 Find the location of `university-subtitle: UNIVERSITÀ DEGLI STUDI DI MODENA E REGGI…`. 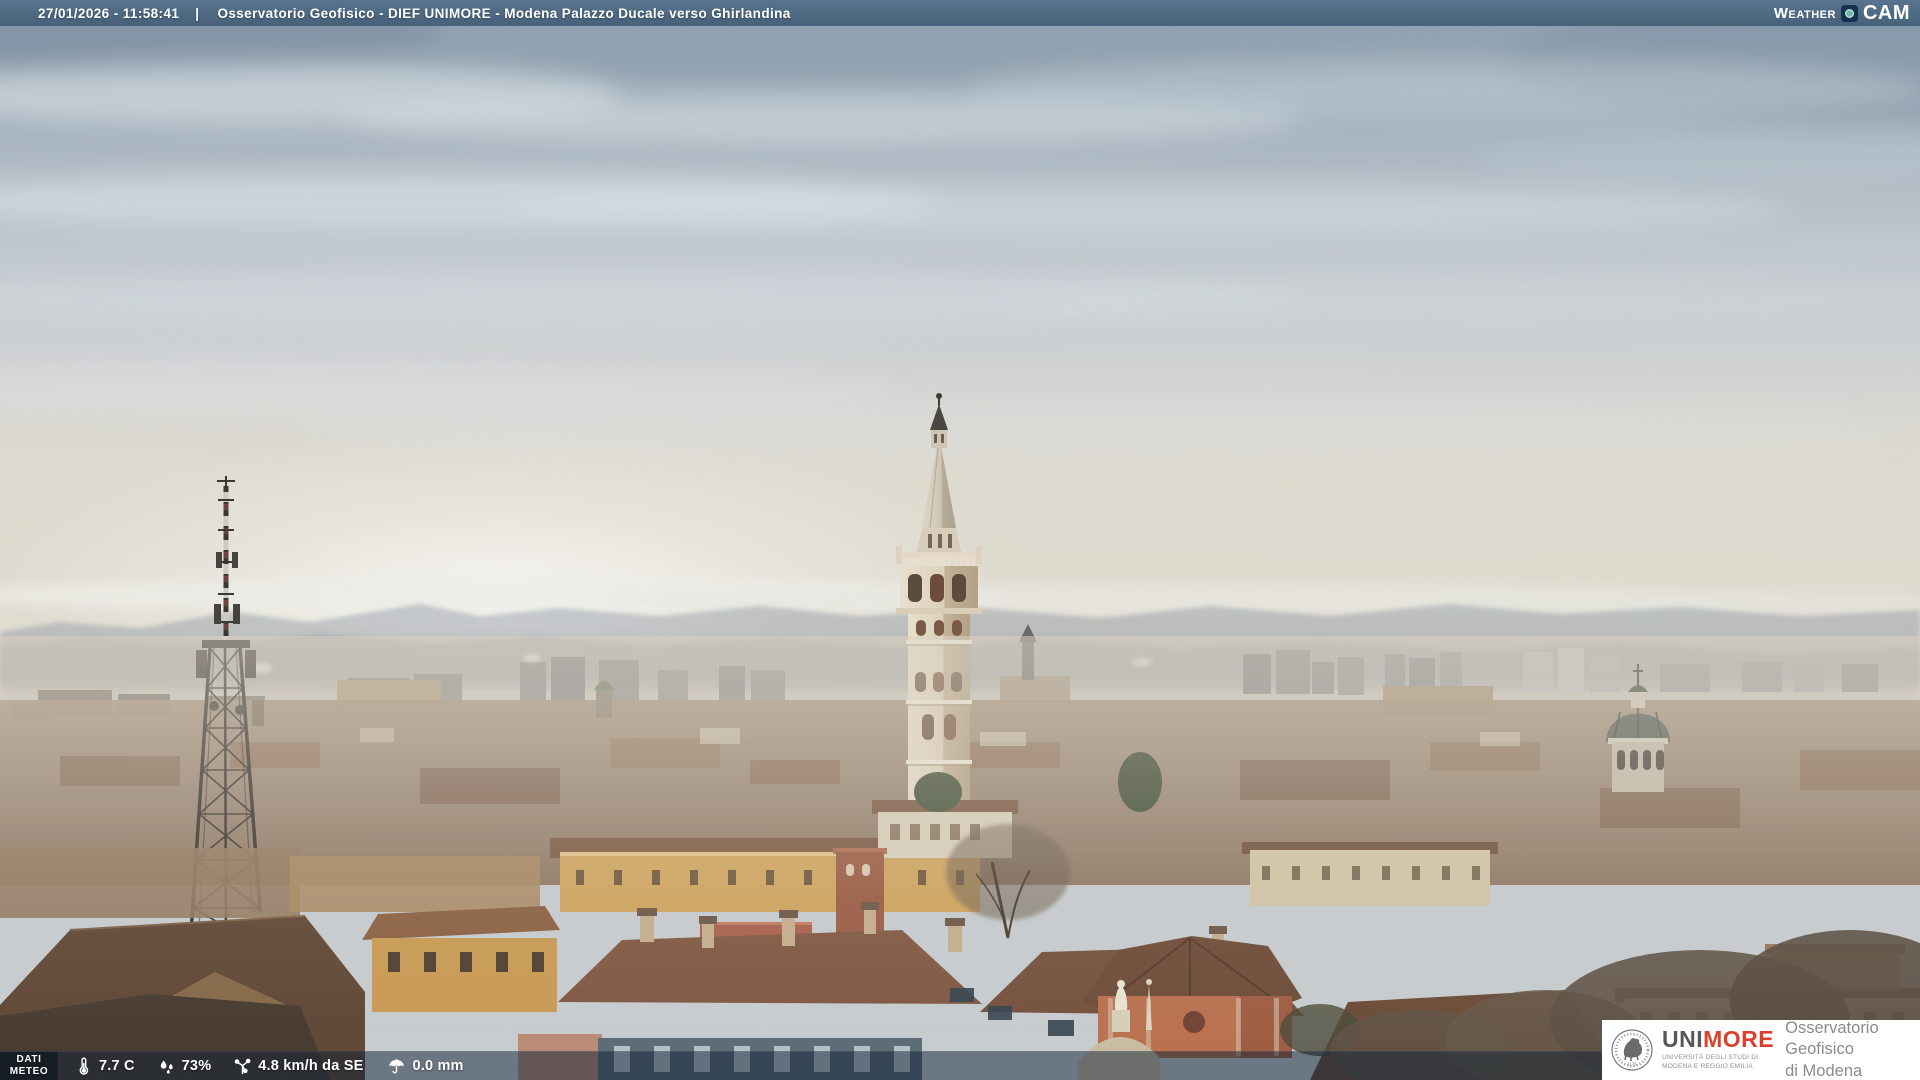

university-subtitle: UNIVERSITÀ DEGLI STUDI DI MODENA E REGGI… is located at coordinates (1718, 1062).